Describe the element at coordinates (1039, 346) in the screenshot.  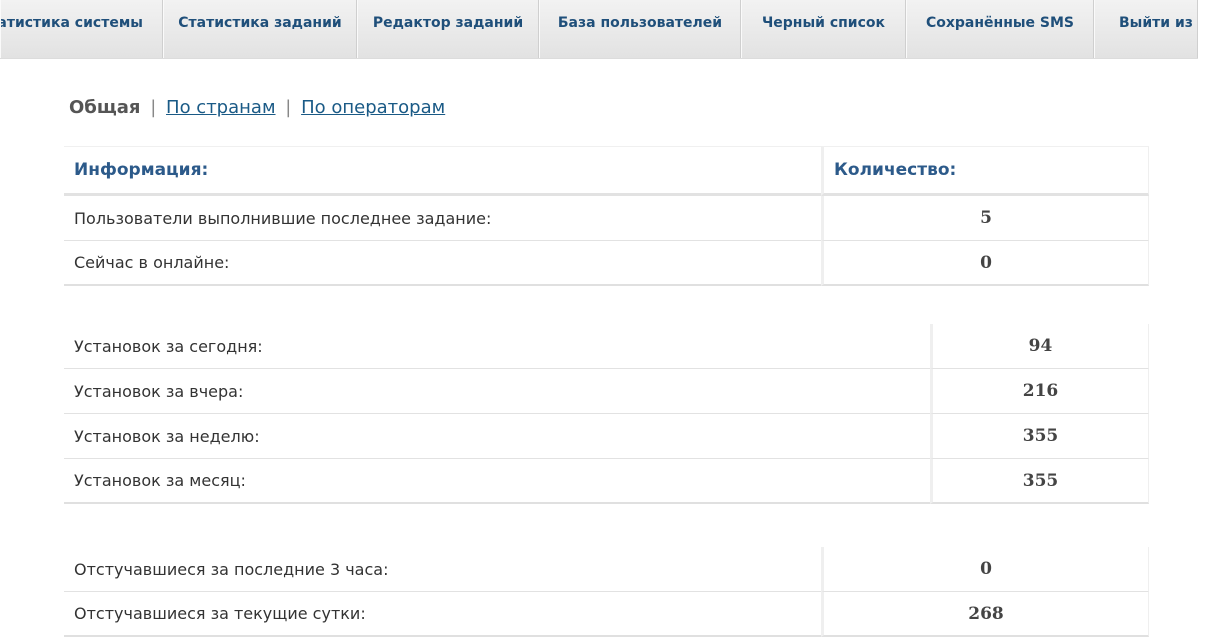
I see `row-value: 94` at that location.